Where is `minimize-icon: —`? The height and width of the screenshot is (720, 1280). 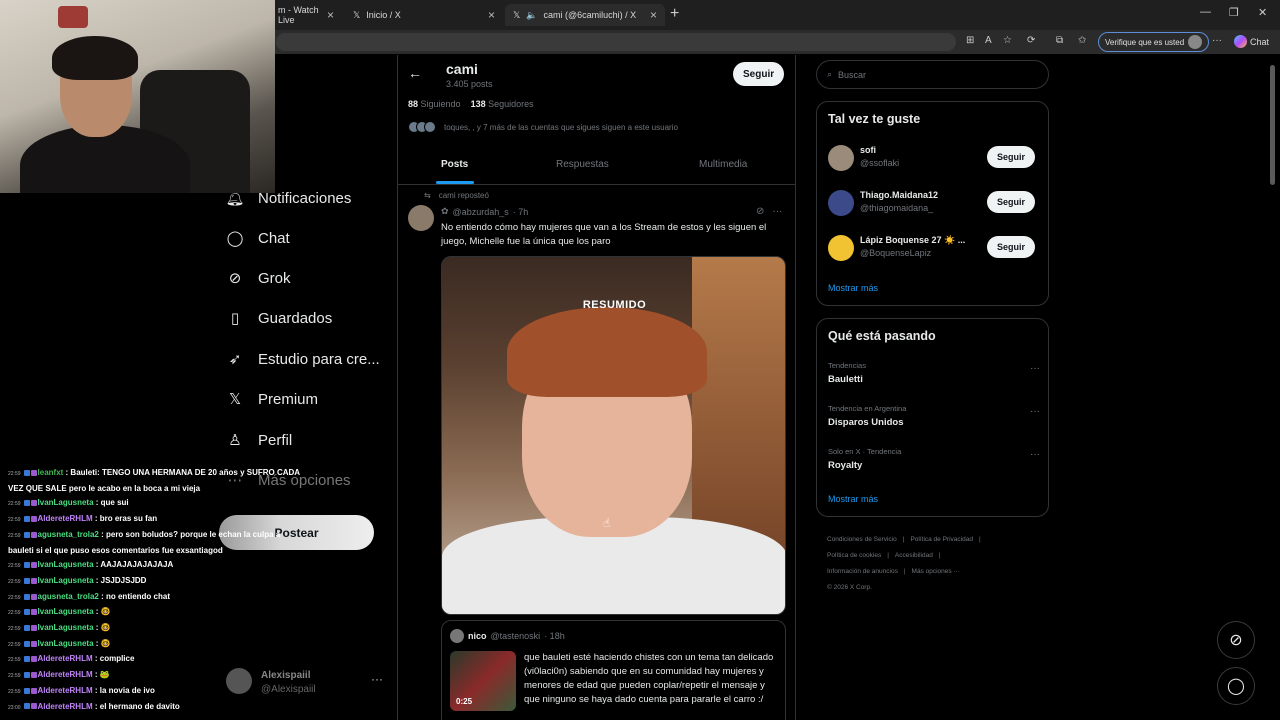 minimize-icon: — is located at coordinates (1205, 12).